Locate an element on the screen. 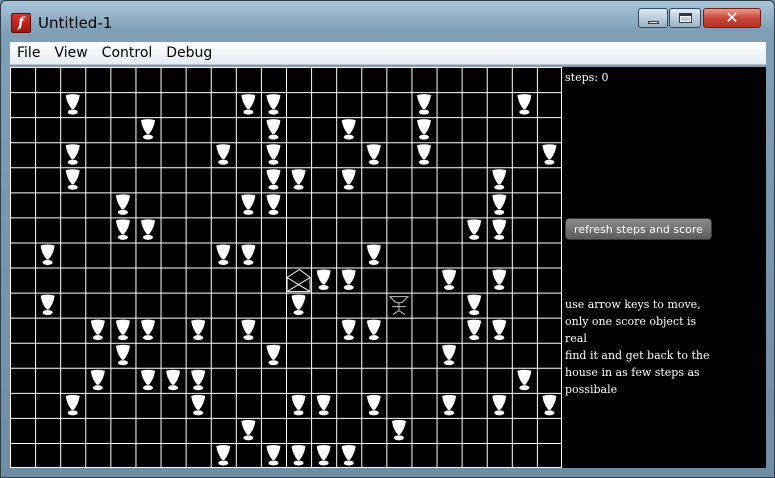 Image resolution: width=775 pixels, height=478 pixels. close-button: ✕ is located at coordinates (732, 18).